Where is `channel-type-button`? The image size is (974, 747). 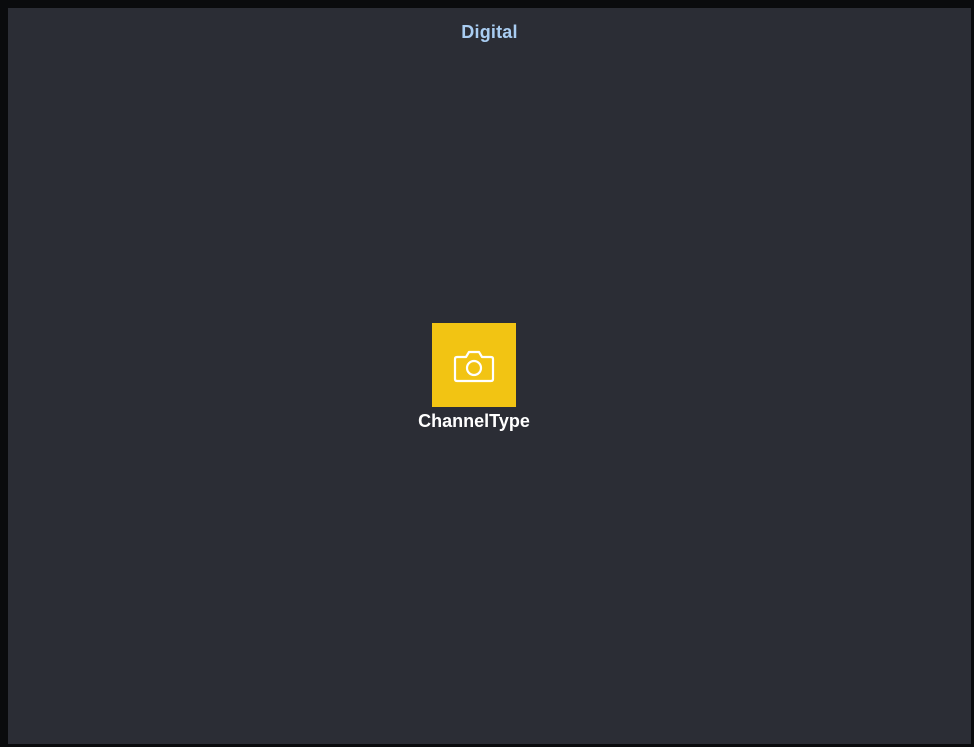 channel-type-button is located at coordinates (474, 365).